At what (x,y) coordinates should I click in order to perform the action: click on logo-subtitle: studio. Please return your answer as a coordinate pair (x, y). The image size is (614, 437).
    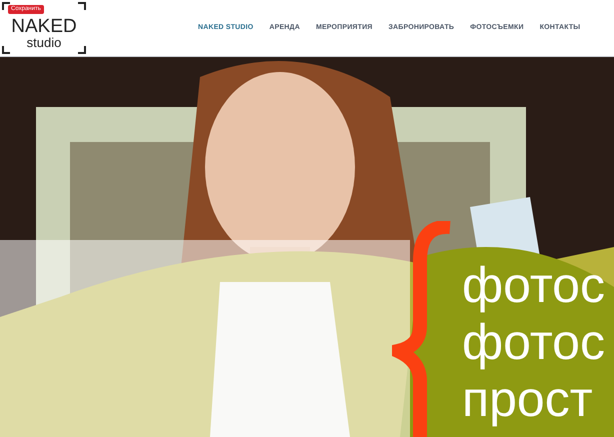
    Looking at the image, I should click on (44, 42).